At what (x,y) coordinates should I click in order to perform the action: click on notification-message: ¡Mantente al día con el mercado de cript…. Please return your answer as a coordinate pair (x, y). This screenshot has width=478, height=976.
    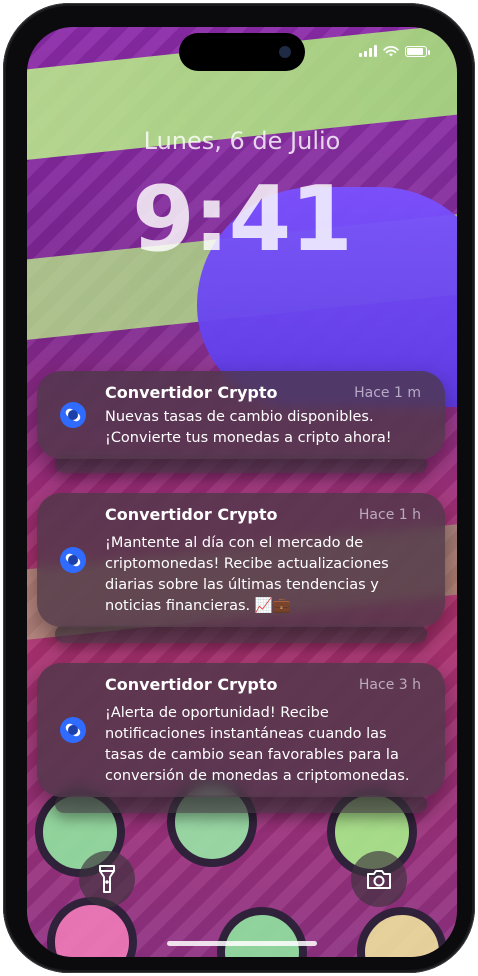
    Looking at the image, I should click on (247, 574).